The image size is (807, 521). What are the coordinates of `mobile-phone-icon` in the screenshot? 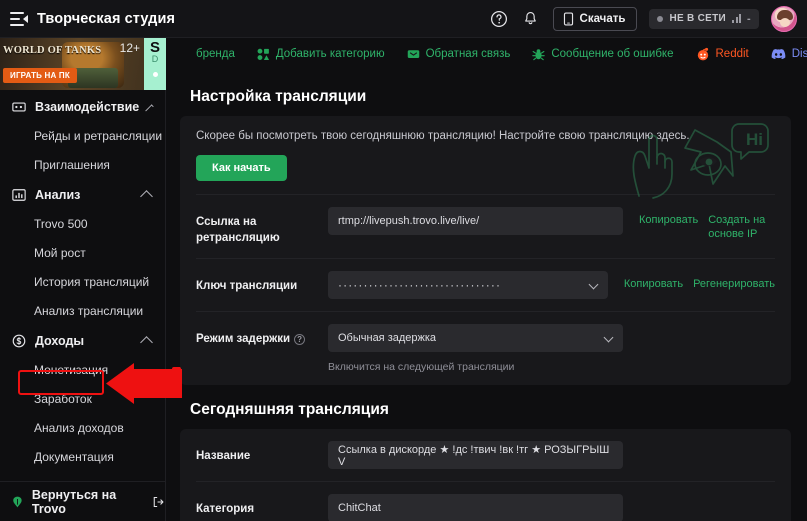 It's located at (568, 18).